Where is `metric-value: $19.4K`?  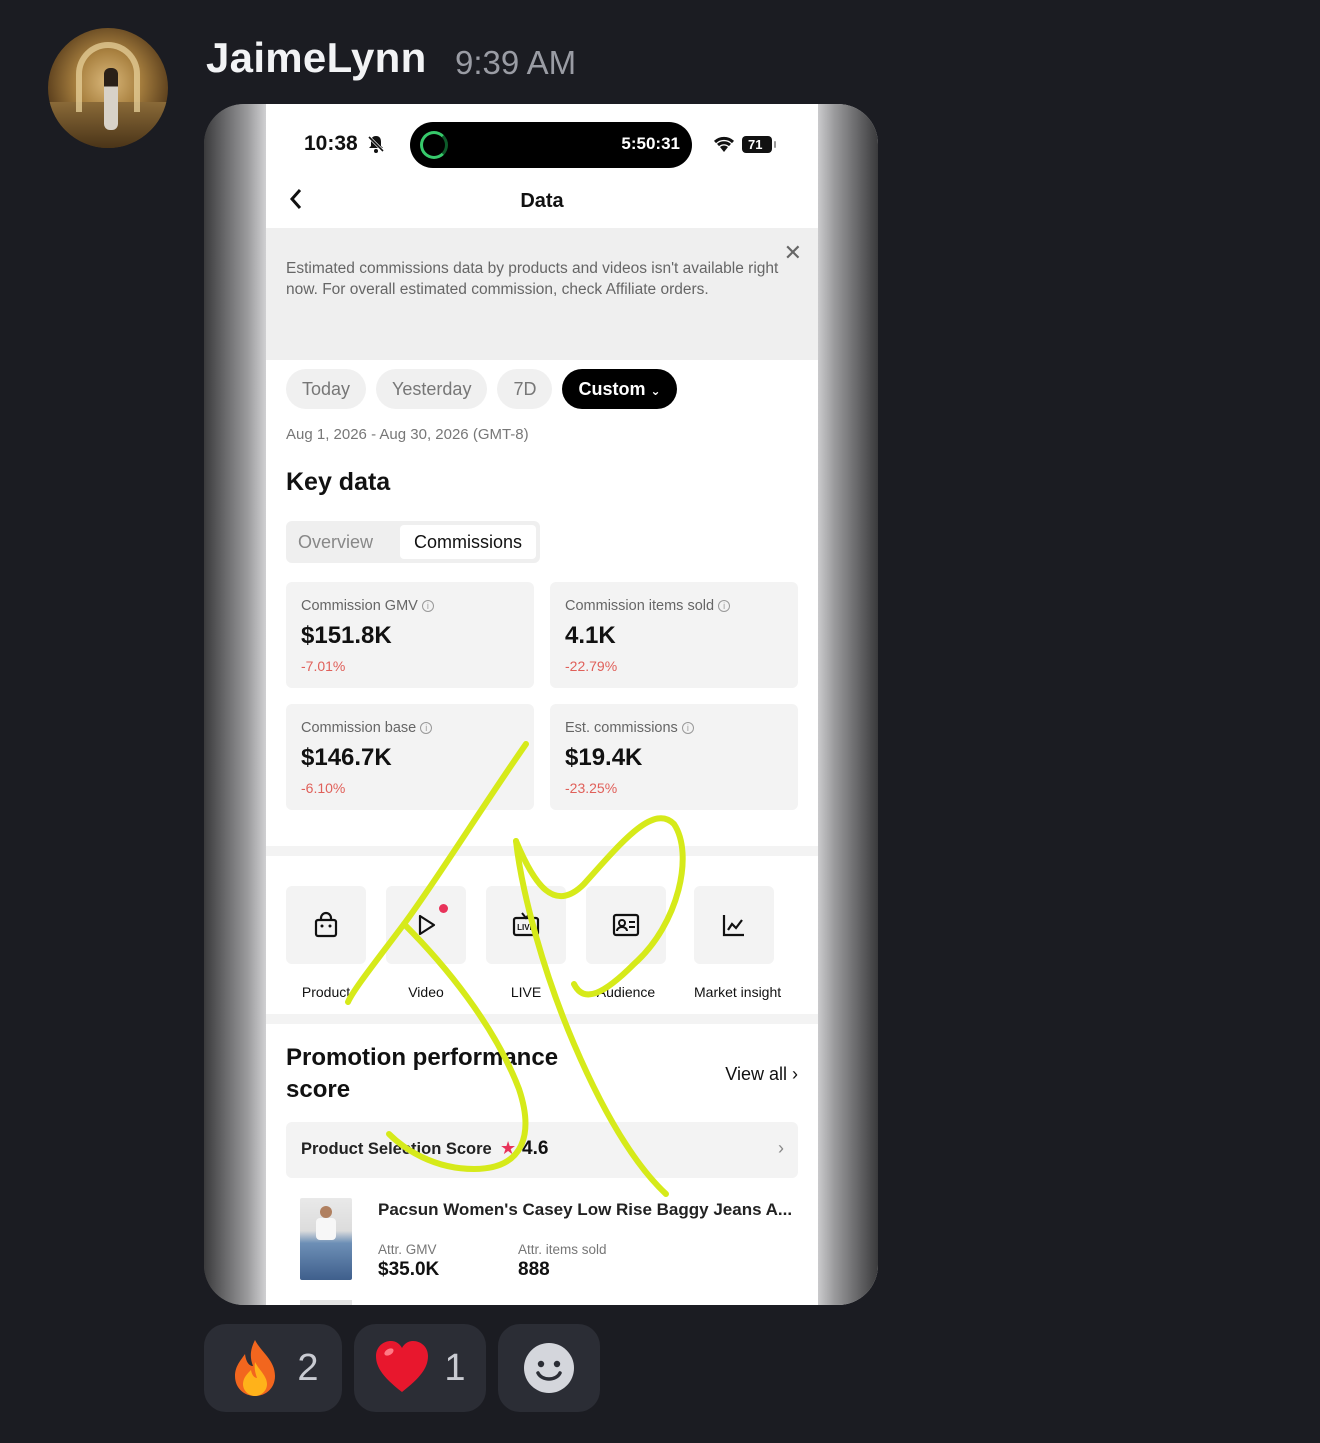 metric-value: $19.4K is located at coordinates (604, 757).